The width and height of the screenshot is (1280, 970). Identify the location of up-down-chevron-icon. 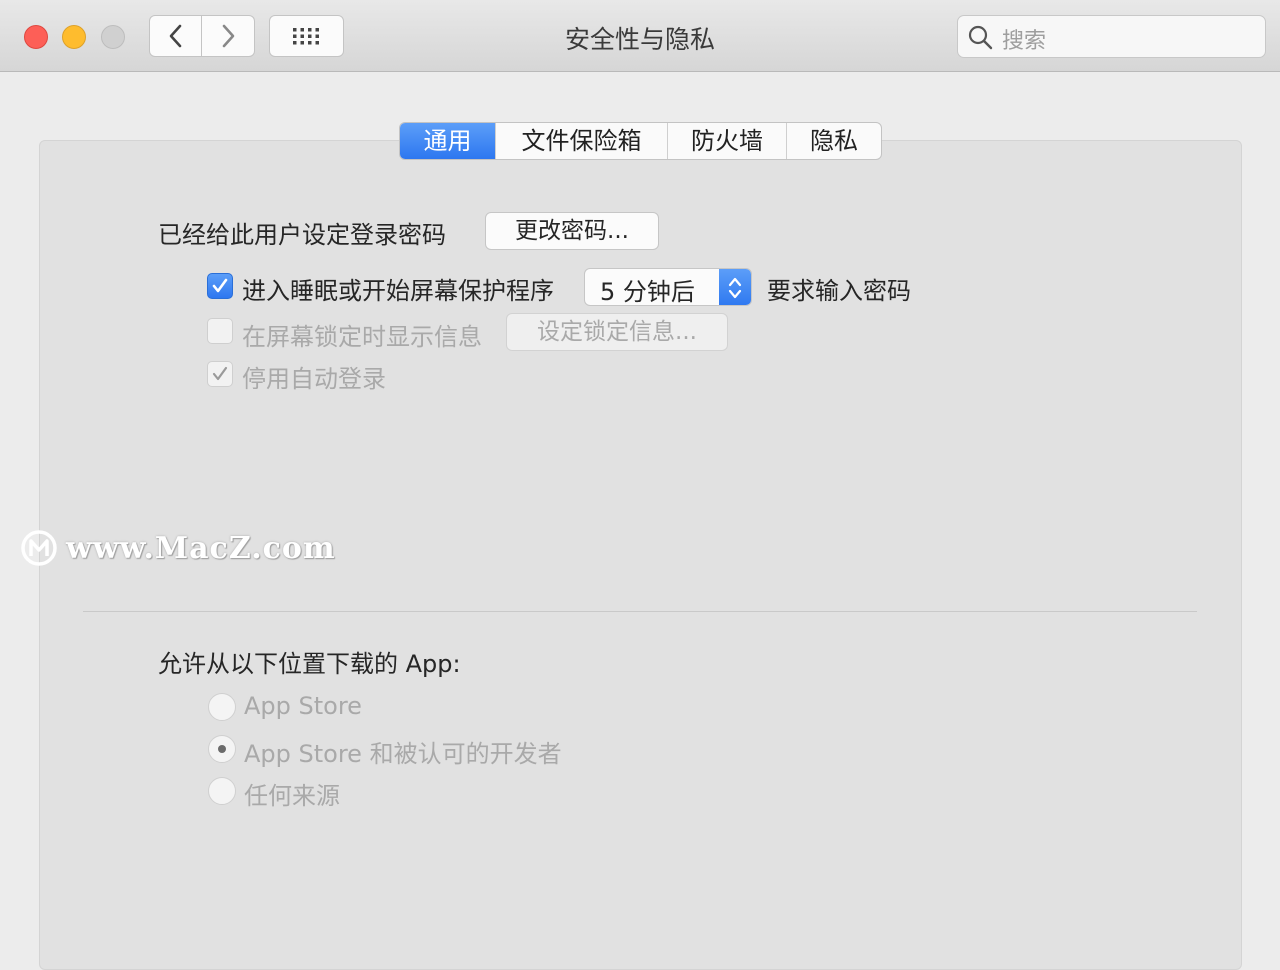
(735, 287).